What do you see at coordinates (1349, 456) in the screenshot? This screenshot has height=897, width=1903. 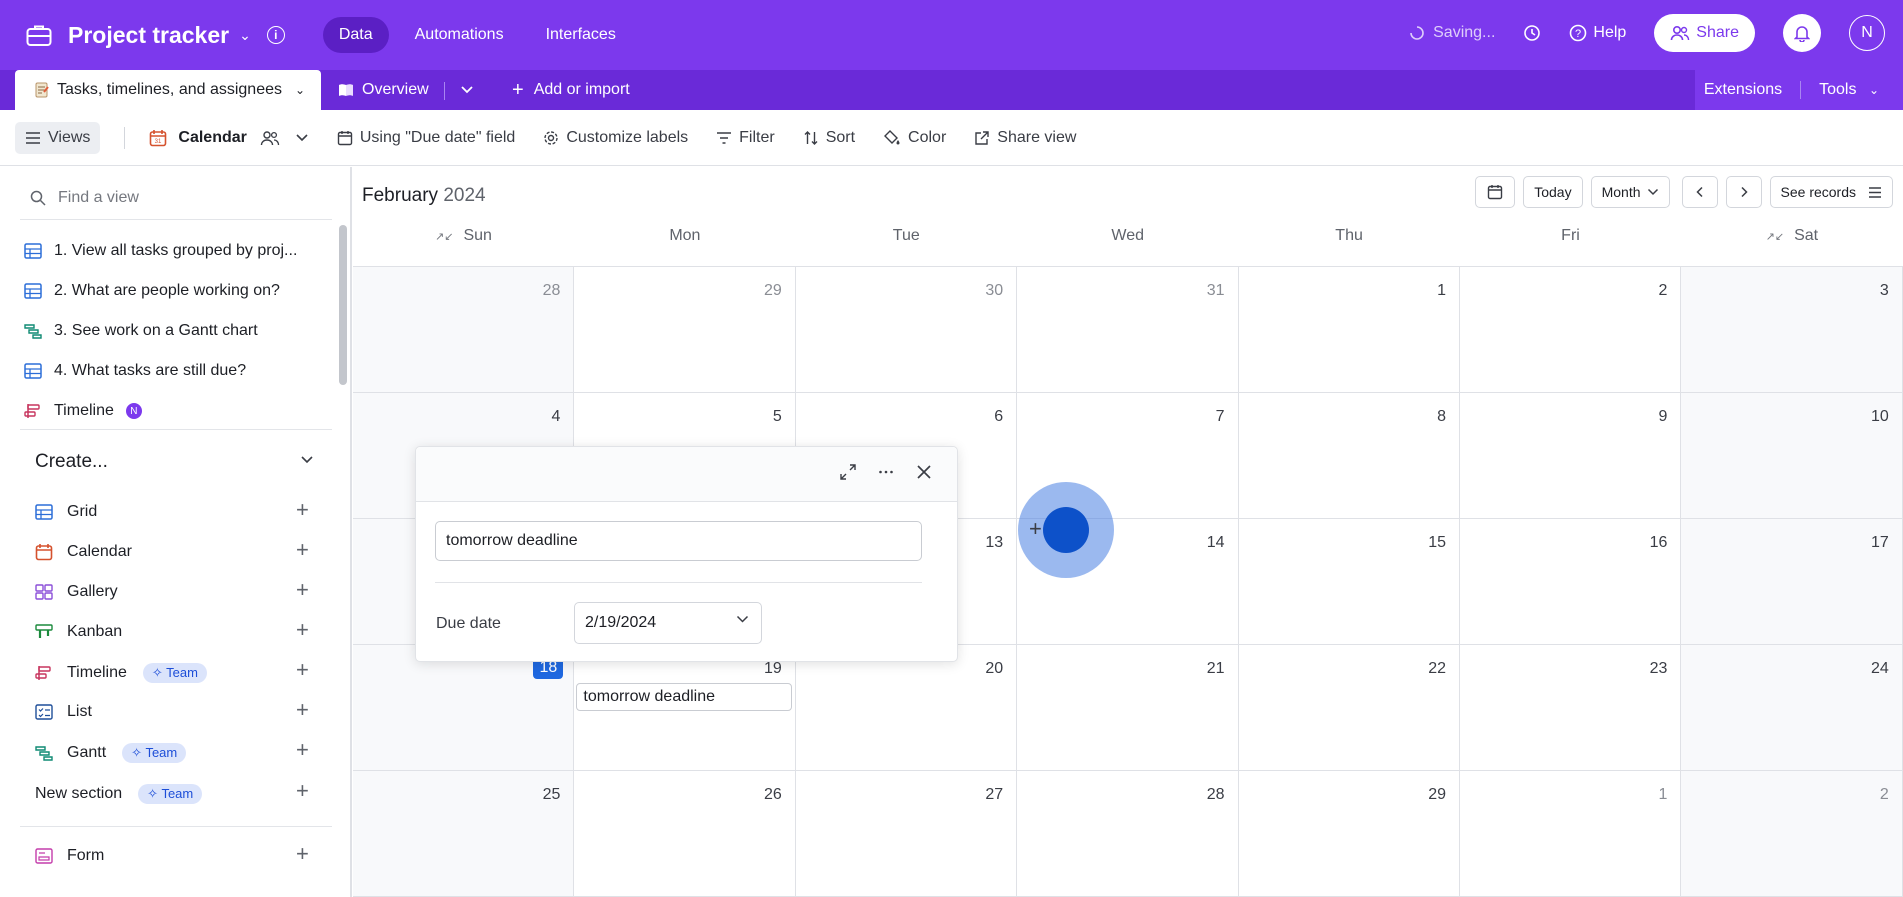 I see `day-cell: 8` at bounding box center [1349, 456].